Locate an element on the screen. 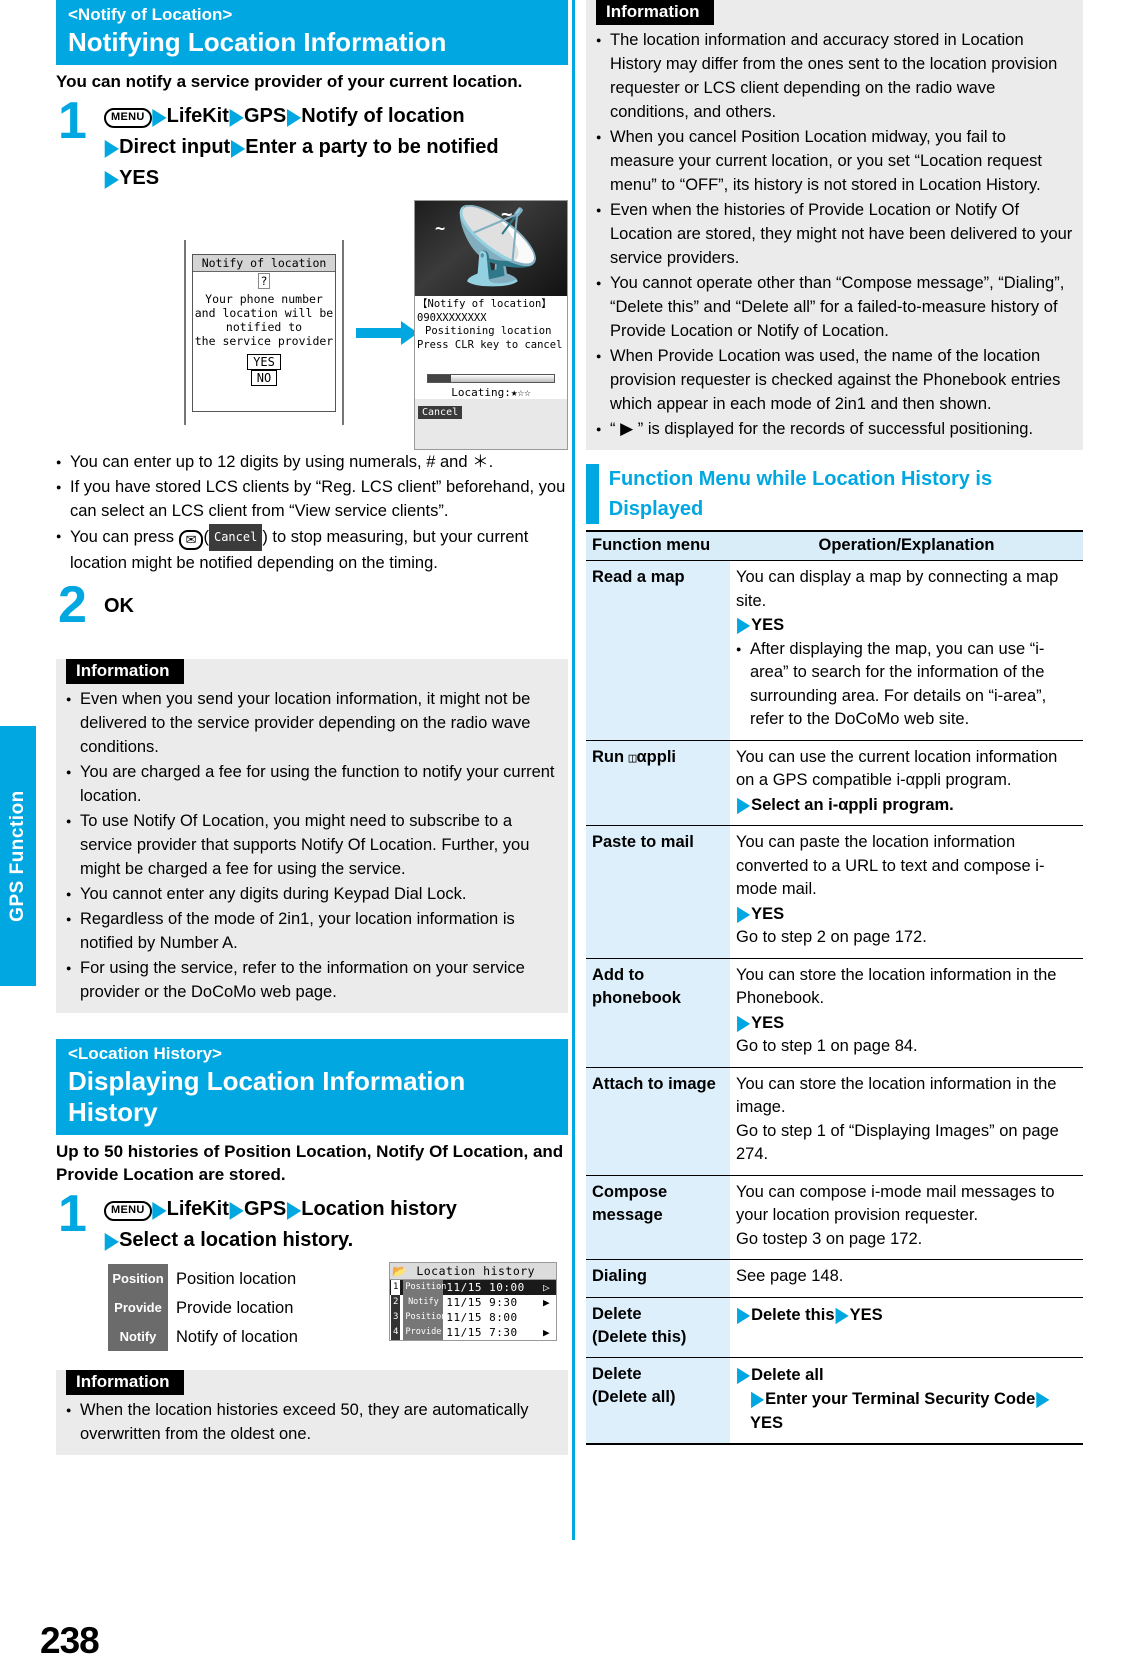  fn-name: Add to phonebook is located at coordinates (658, 1013).